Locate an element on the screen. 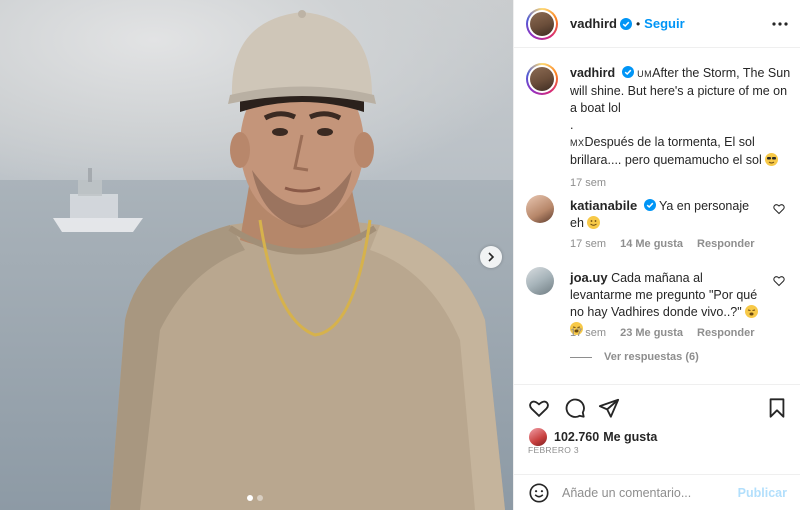 This screenshot has height=510, width=800. post-date: FEBRERO 3 is located at coordinates (553, 450).